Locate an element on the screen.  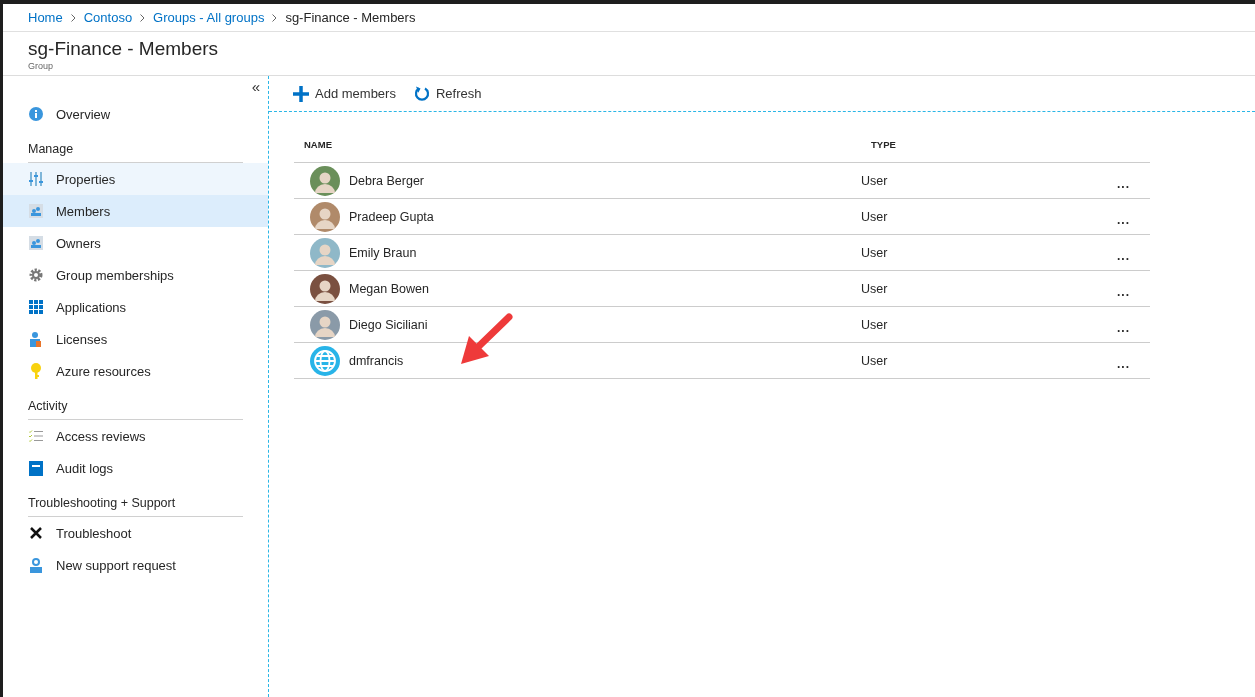
sidebar-item: Azure resources is located at coordinates (135, 371).